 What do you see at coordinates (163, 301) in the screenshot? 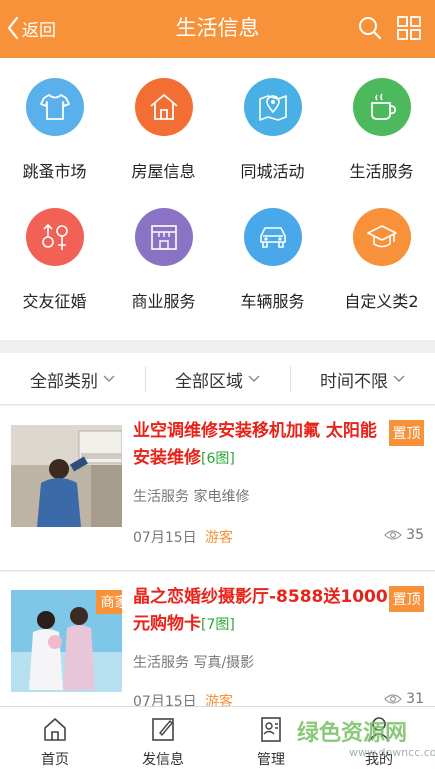
I see `category-label: 商业服务` at bounding box center [163, 301].